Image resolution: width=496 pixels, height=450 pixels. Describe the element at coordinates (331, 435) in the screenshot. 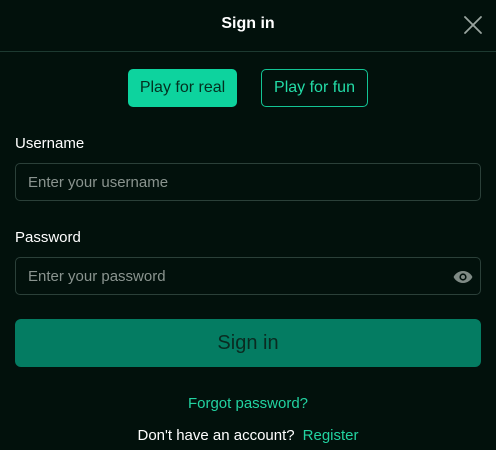

I see `register-link: Register` at that location.